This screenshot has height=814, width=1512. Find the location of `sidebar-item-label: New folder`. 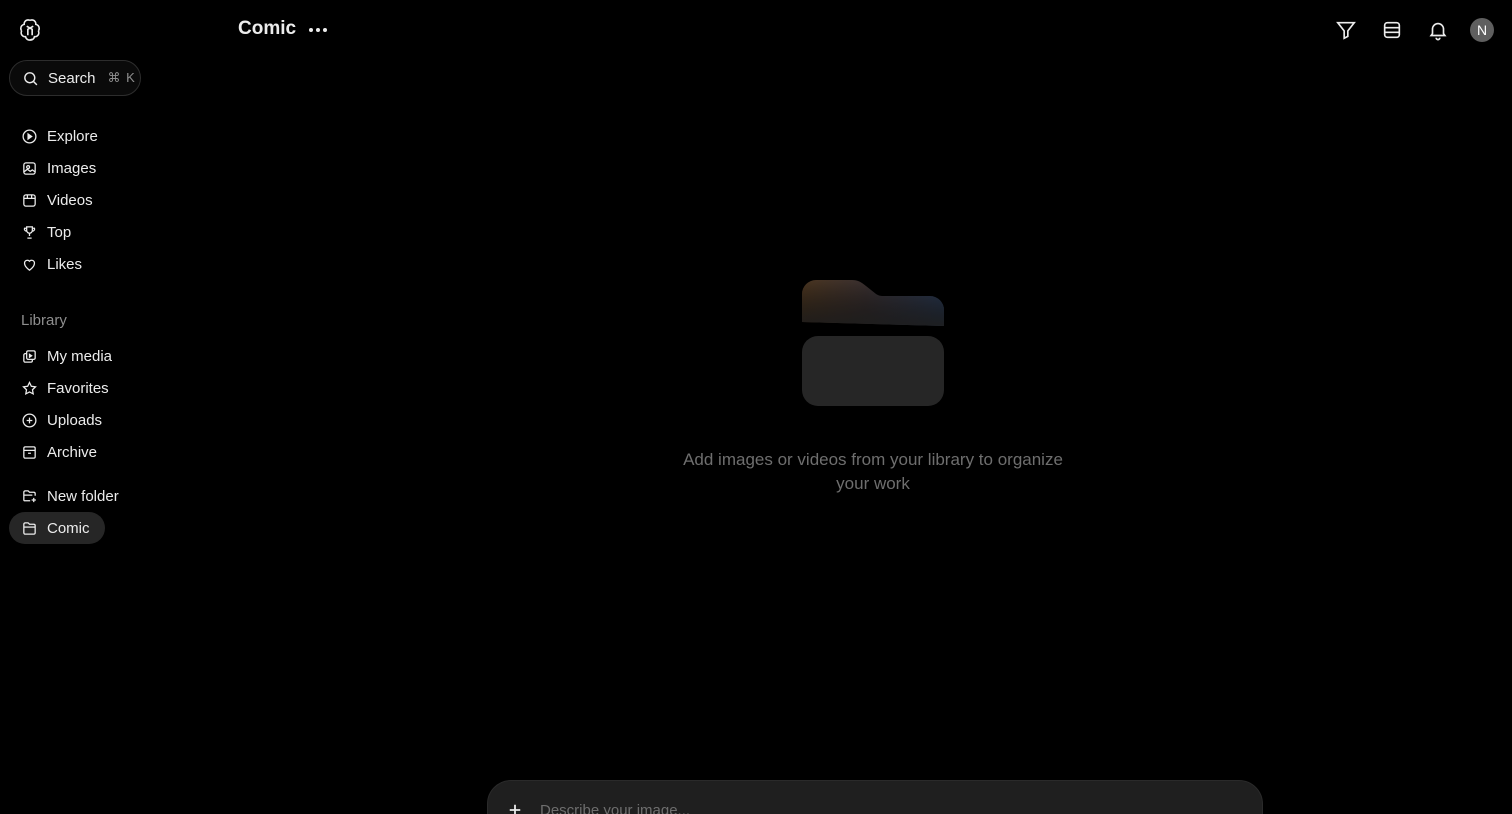

sidebar-item-label: New folder is located at coordinates (83, 496).